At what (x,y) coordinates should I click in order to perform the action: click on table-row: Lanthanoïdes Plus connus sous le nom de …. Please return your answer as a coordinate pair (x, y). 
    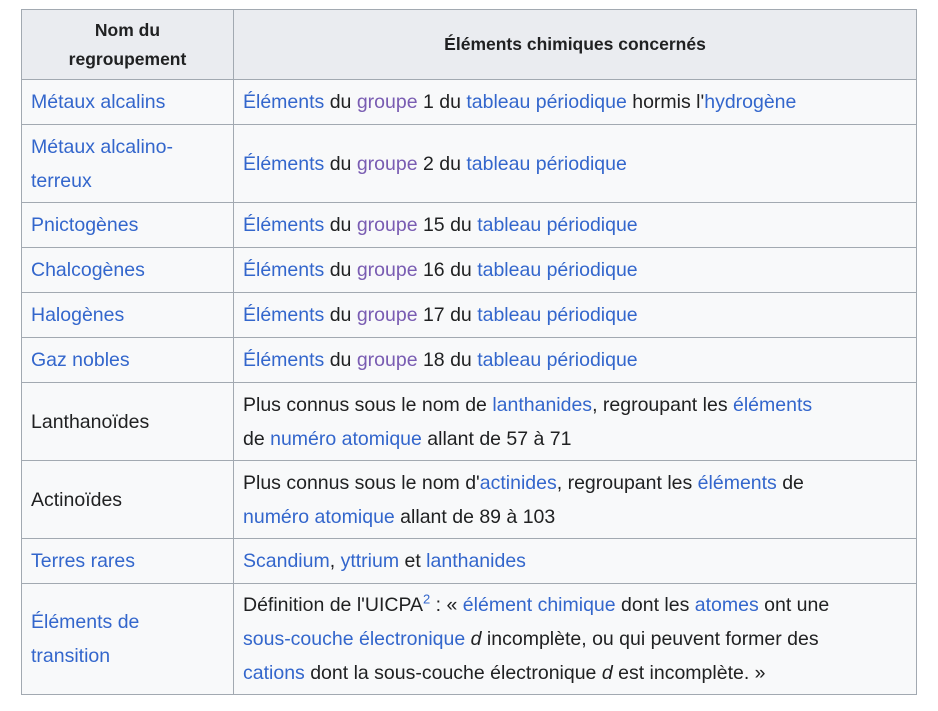
    Looking at the image, I should click on (469, 421).